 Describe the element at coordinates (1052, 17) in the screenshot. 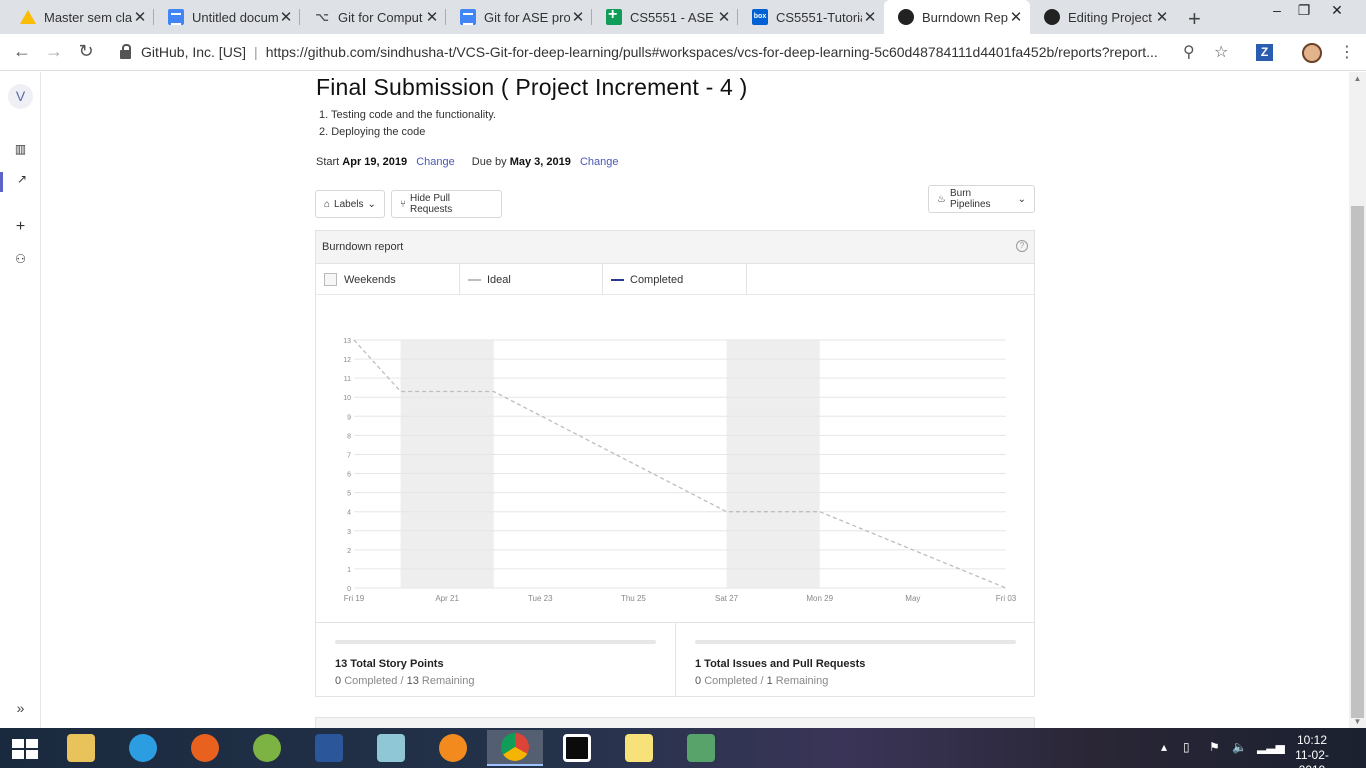

I see `github-icon` at that location.